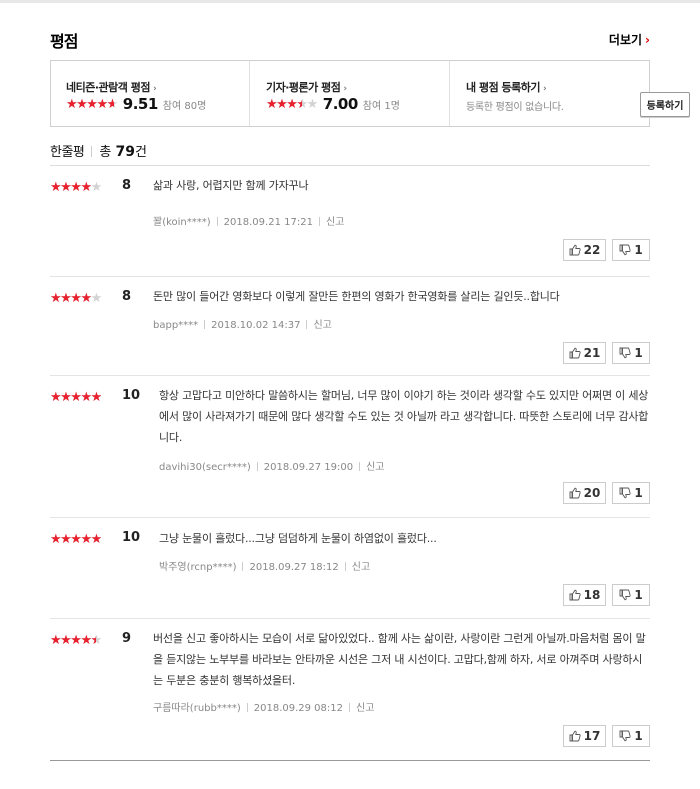 This screenshot has height=789, width=700. I want to click on like-button: 17, so click(584, 736).